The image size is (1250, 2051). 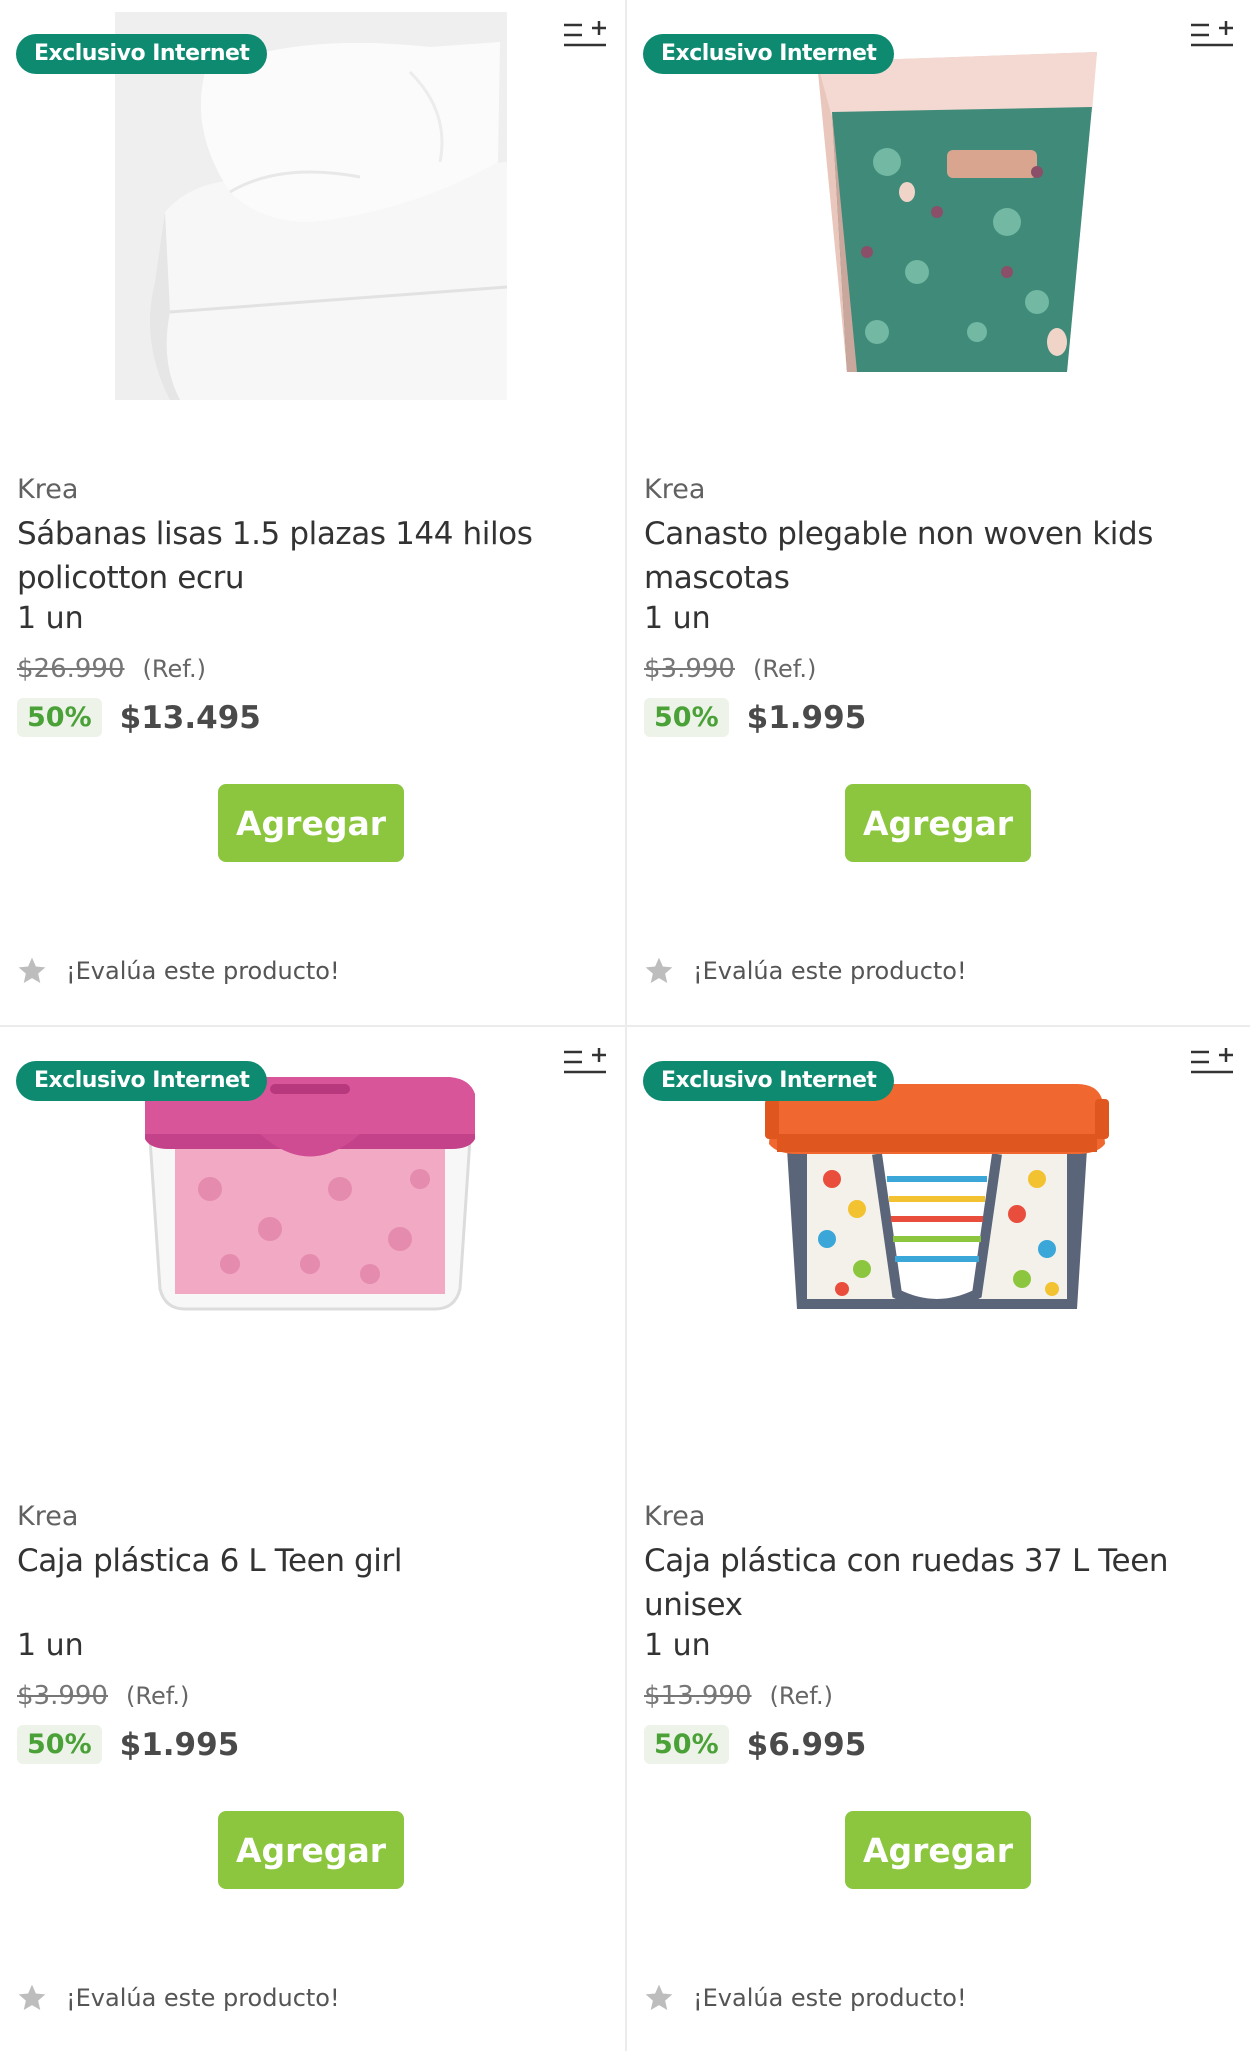 I want to click on old-price: $13.990, so click(x=698, y=1696).